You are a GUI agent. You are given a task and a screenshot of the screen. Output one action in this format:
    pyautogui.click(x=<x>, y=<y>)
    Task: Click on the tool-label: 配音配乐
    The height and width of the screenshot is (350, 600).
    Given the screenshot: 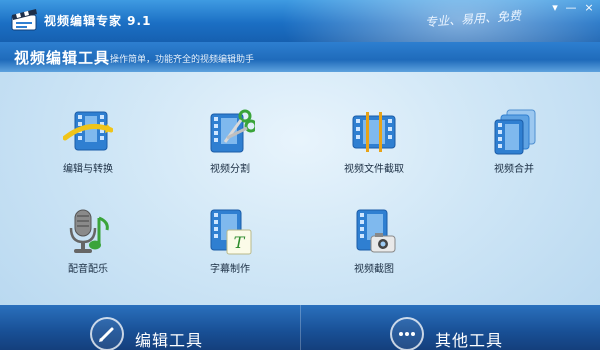 What is the action you would take?
    pyautogui.click(x=88, y=269)
    